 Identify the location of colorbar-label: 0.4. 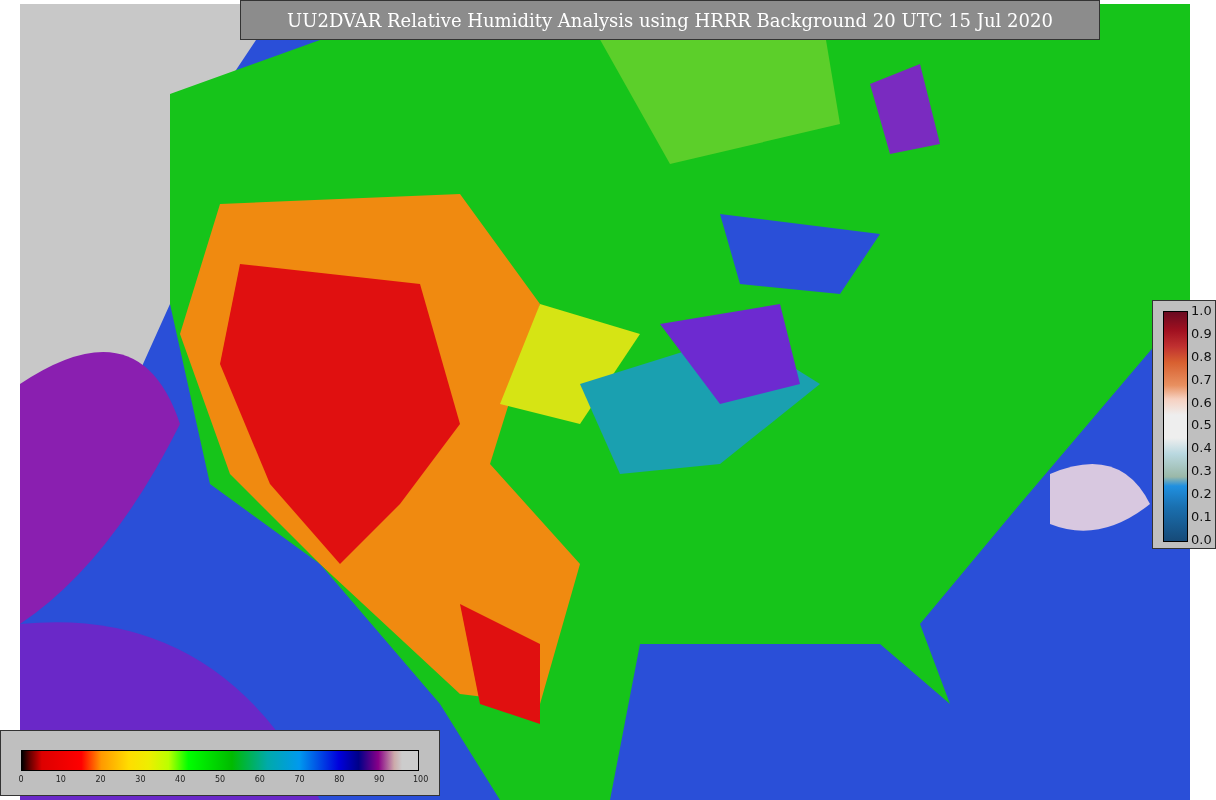
(1201, 448).